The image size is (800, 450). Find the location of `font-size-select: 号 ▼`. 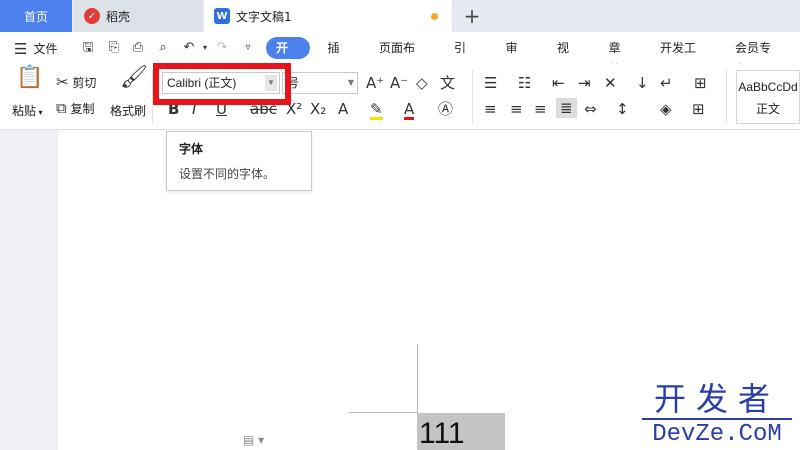

font-size-select: 号 ▼ is located at coordinates (320, 83).